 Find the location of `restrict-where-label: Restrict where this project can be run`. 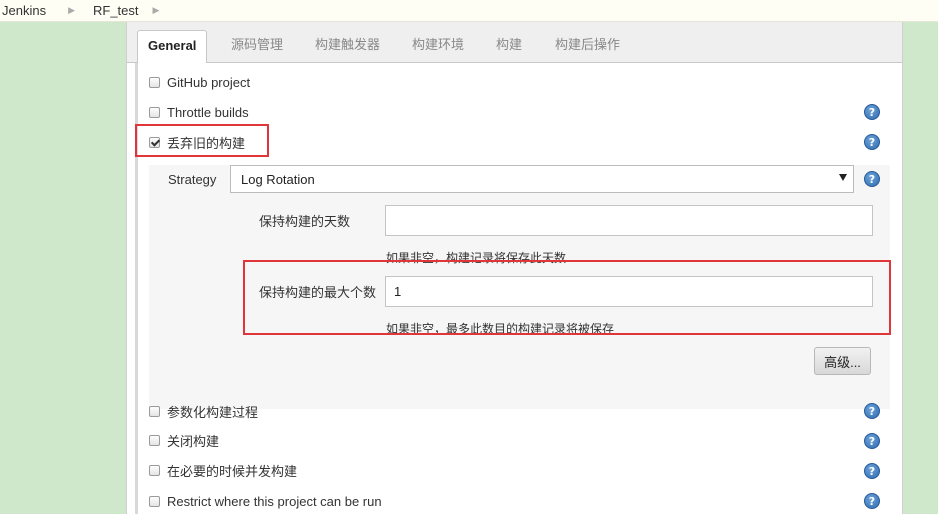

restrict-where-label: Restrict where this project can be run is located at coordinates (274, 501).